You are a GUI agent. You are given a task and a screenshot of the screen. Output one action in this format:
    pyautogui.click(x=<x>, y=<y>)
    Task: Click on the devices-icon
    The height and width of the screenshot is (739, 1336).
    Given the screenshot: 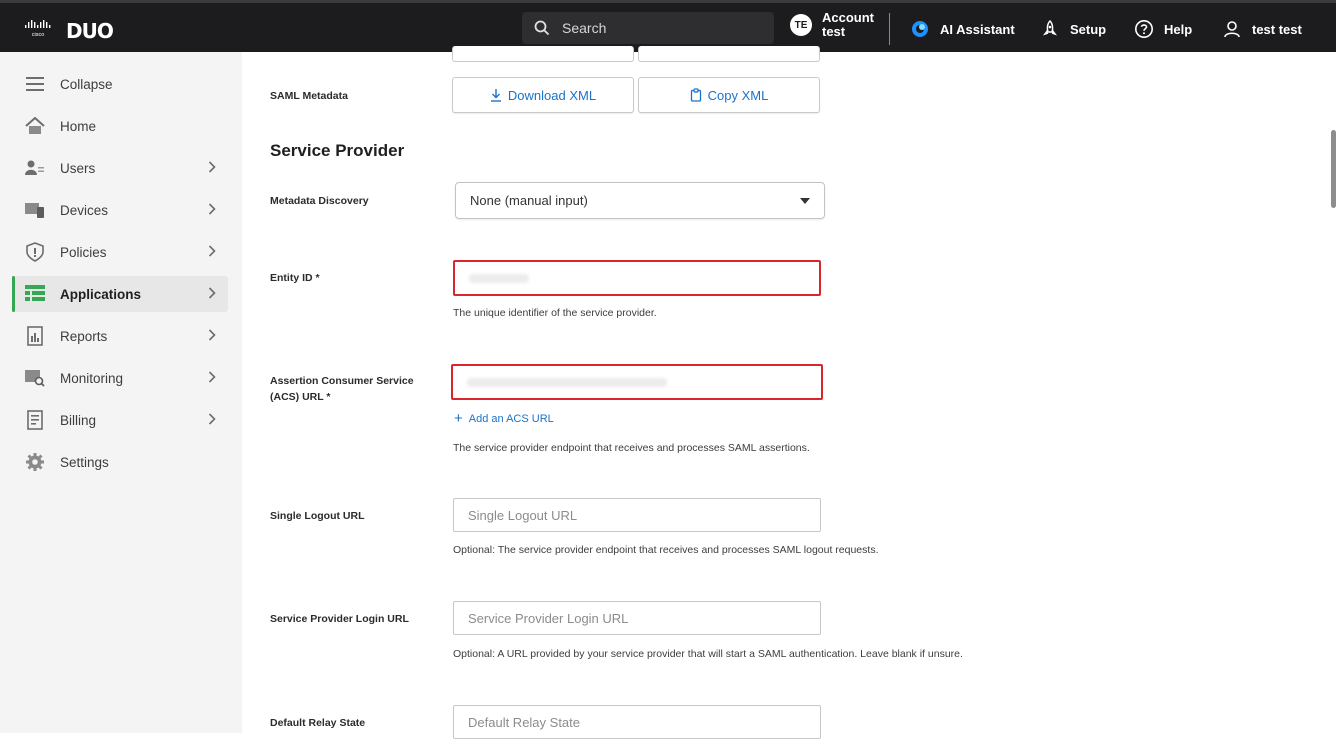 What is the action you would take?
    pyautogui.click(x=35, y=210)
    